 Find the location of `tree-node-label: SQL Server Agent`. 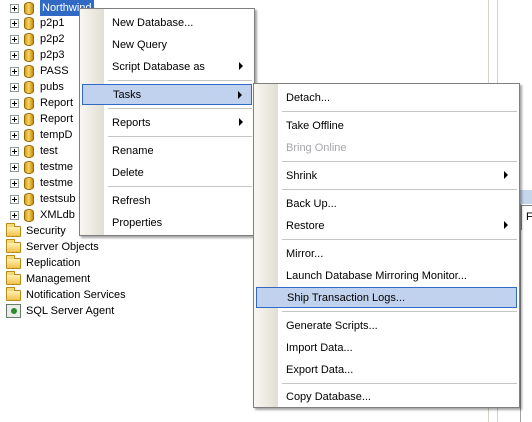

tree-node-label: SQL Server Agent is located at coordinates (70, 311).